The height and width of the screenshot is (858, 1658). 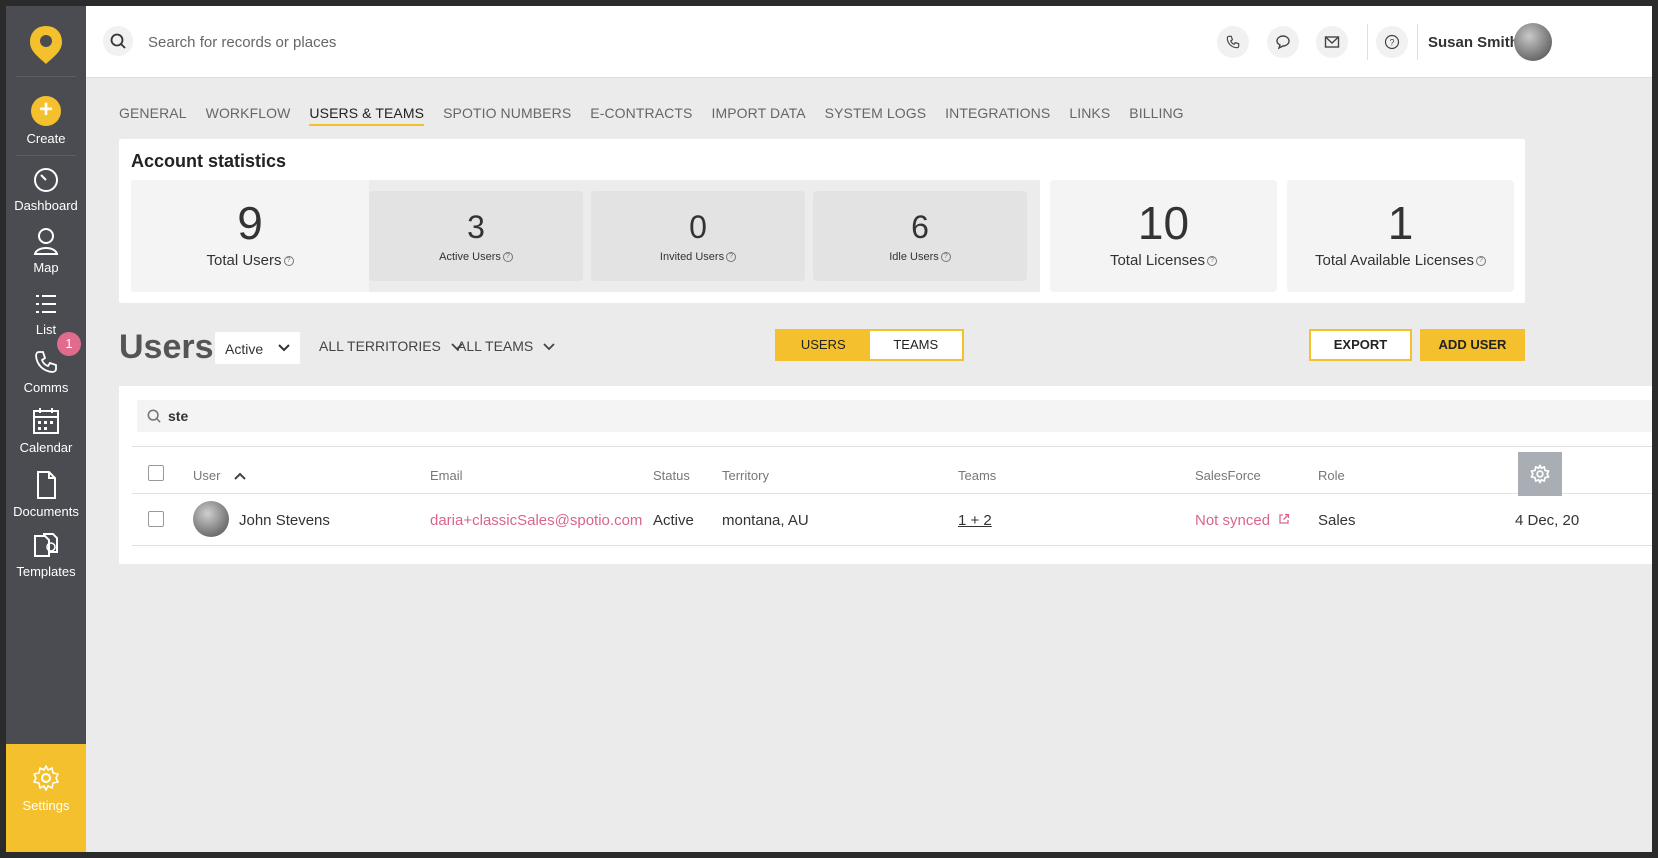 I want to click on sidebar-item-settings: Settings, so click(x=46, y=798).